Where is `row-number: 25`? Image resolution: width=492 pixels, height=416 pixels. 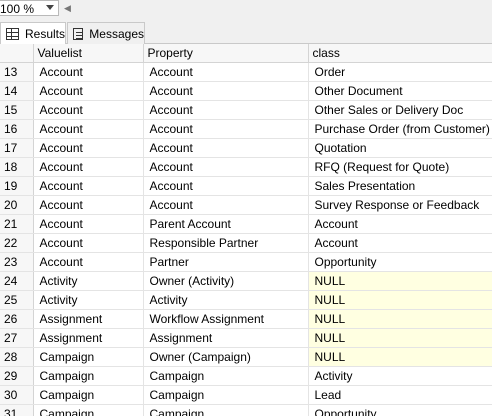
row-number: 25 is located at coordinates (17, 300).